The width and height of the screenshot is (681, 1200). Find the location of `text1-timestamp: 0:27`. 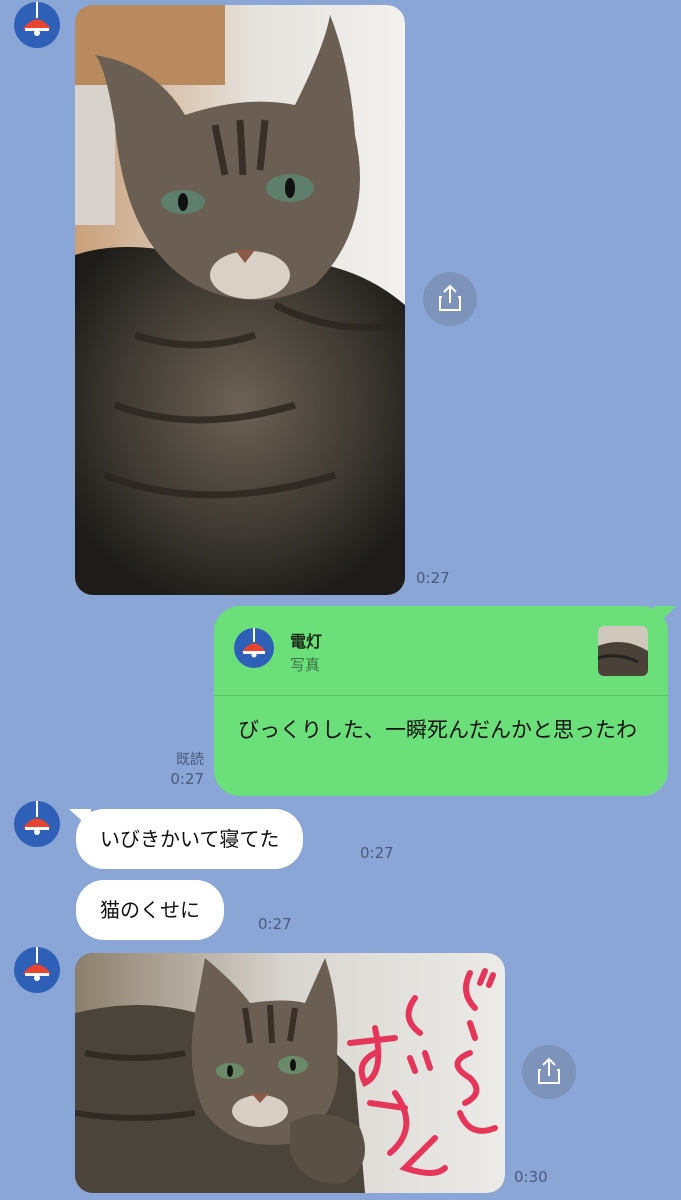

text1-timestamp: 0:27 is located at coordinates (377, 853).